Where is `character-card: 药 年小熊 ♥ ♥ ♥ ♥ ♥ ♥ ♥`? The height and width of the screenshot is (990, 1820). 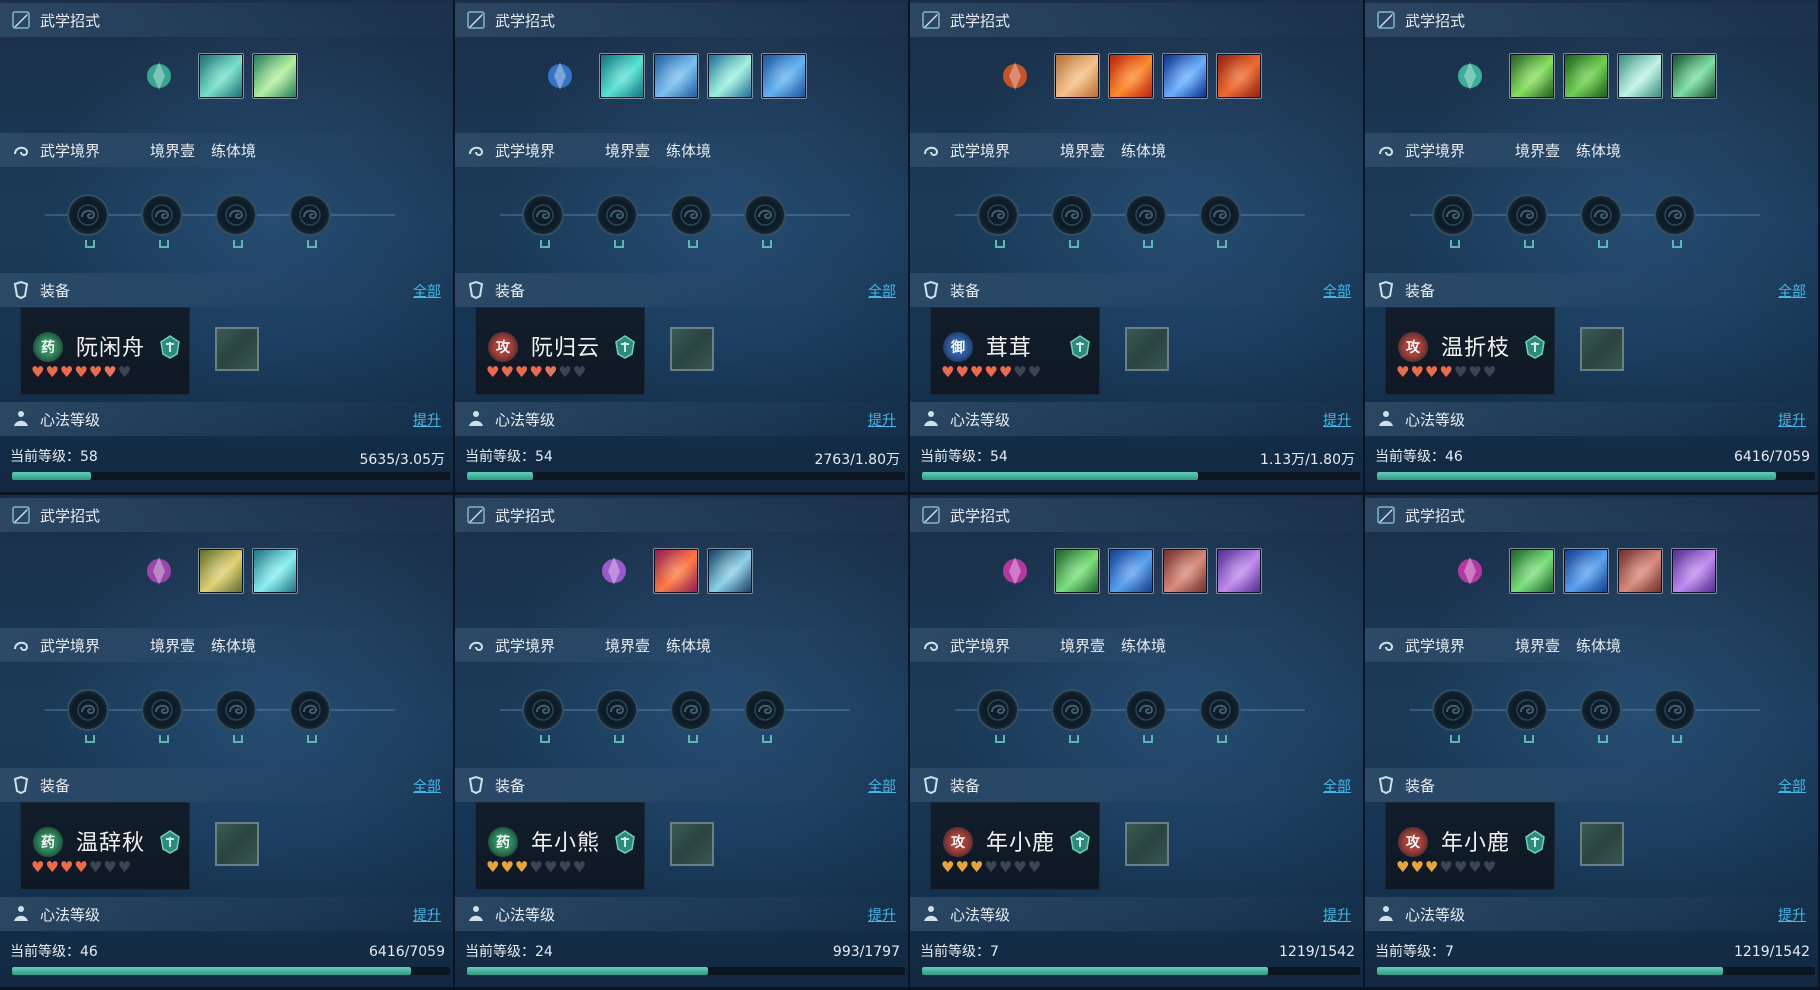 character-card: 药 年小熊 ♥ ♥ ♥ ♥ ♥ ♥ ♥ is located at coordinates (560, 846).